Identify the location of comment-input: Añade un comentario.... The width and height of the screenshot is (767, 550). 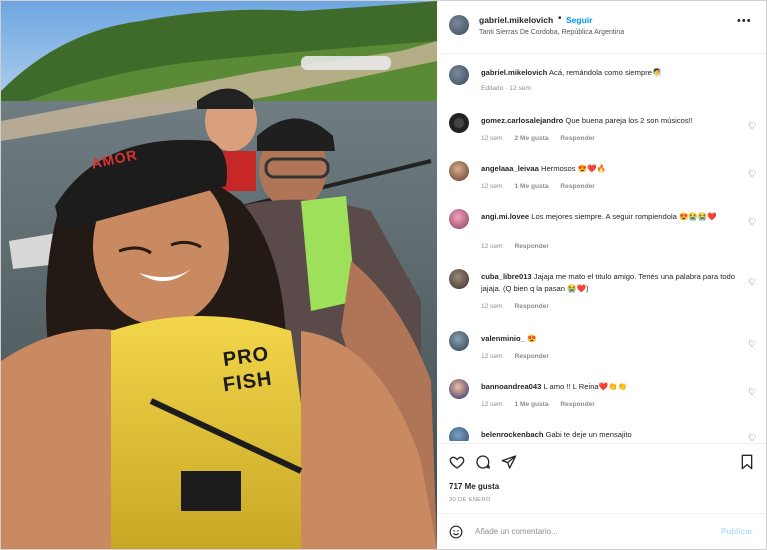
(516, 531).